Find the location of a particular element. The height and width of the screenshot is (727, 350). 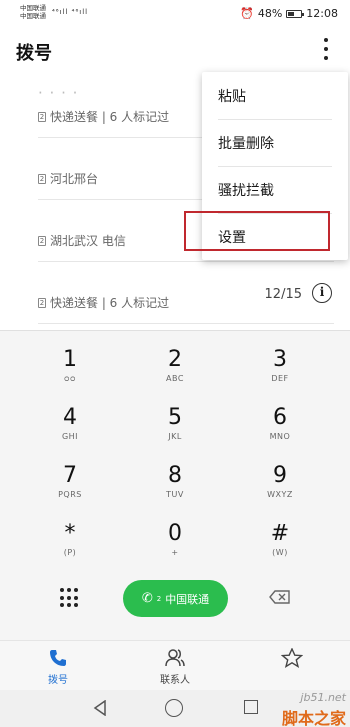

bottom-nav: 拨号 联系人 is located at coordinates (175, 665).